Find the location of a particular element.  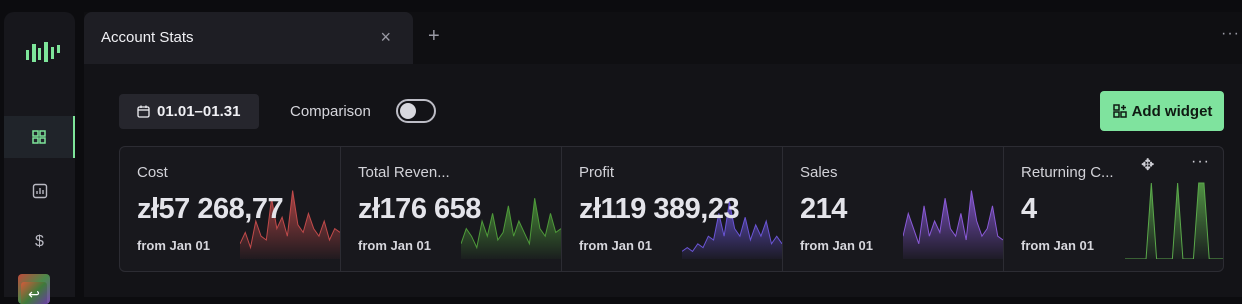

dollar-icon: $ is located at coordinates (39, 241).